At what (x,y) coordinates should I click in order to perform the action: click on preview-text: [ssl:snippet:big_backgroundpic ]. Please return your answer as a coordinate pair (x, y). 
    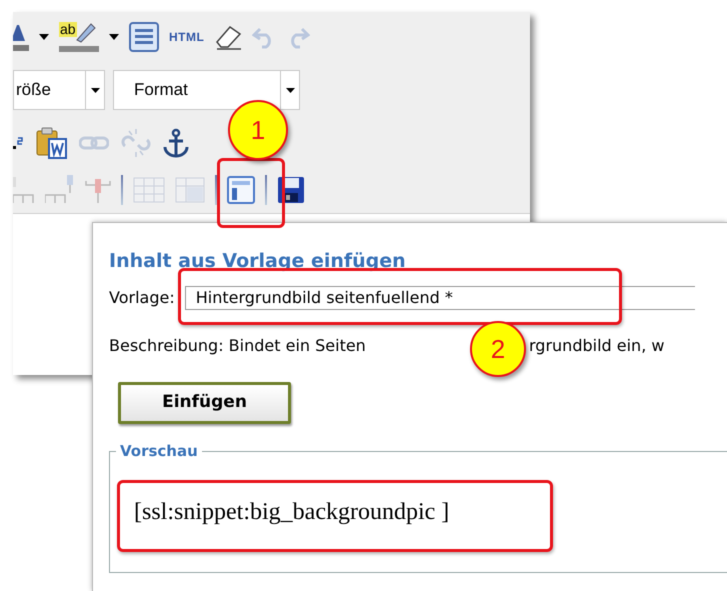
    Looking at the image, I should click on (292, 512).